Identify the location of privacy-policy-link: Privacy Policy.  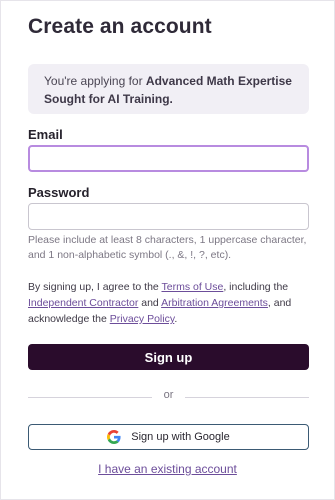
(142, 319).